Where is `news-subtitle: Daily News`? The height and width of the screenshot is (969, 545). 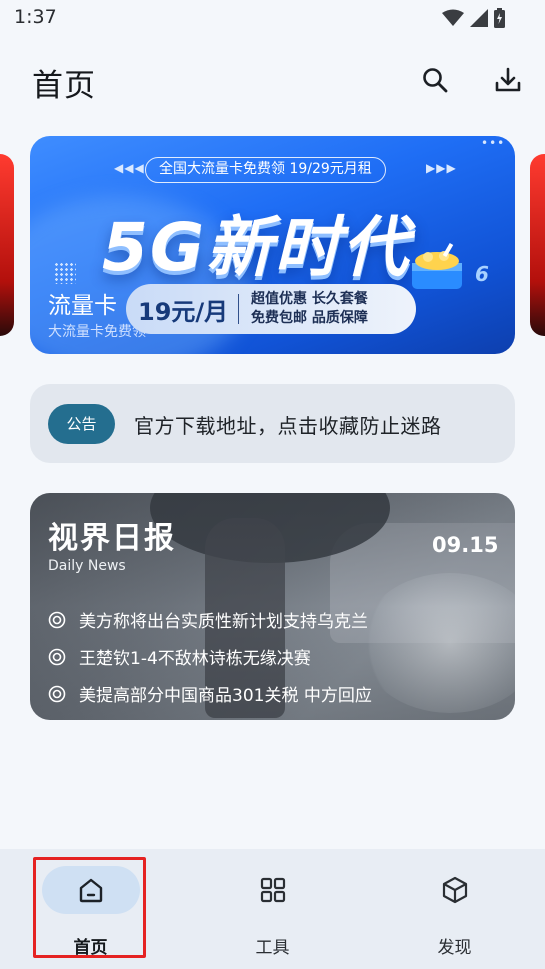
news-subtitle: Daily News is located at coordinates (87, 566).